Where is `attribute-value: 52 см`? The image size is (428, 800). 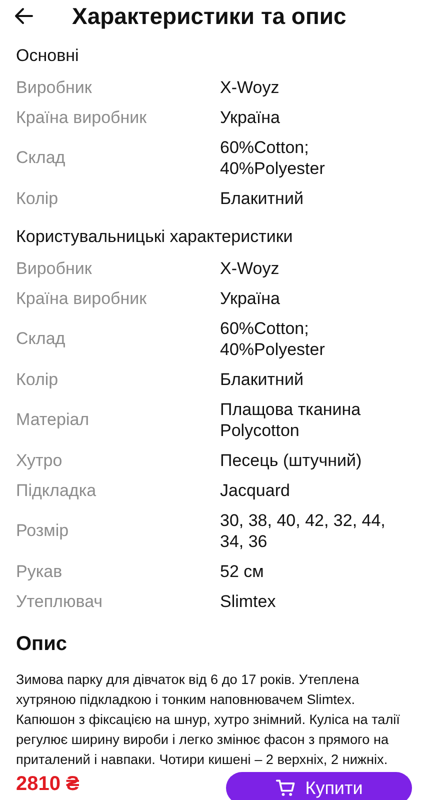 attribute-value: 52 см is located at coordinates (242, 571).